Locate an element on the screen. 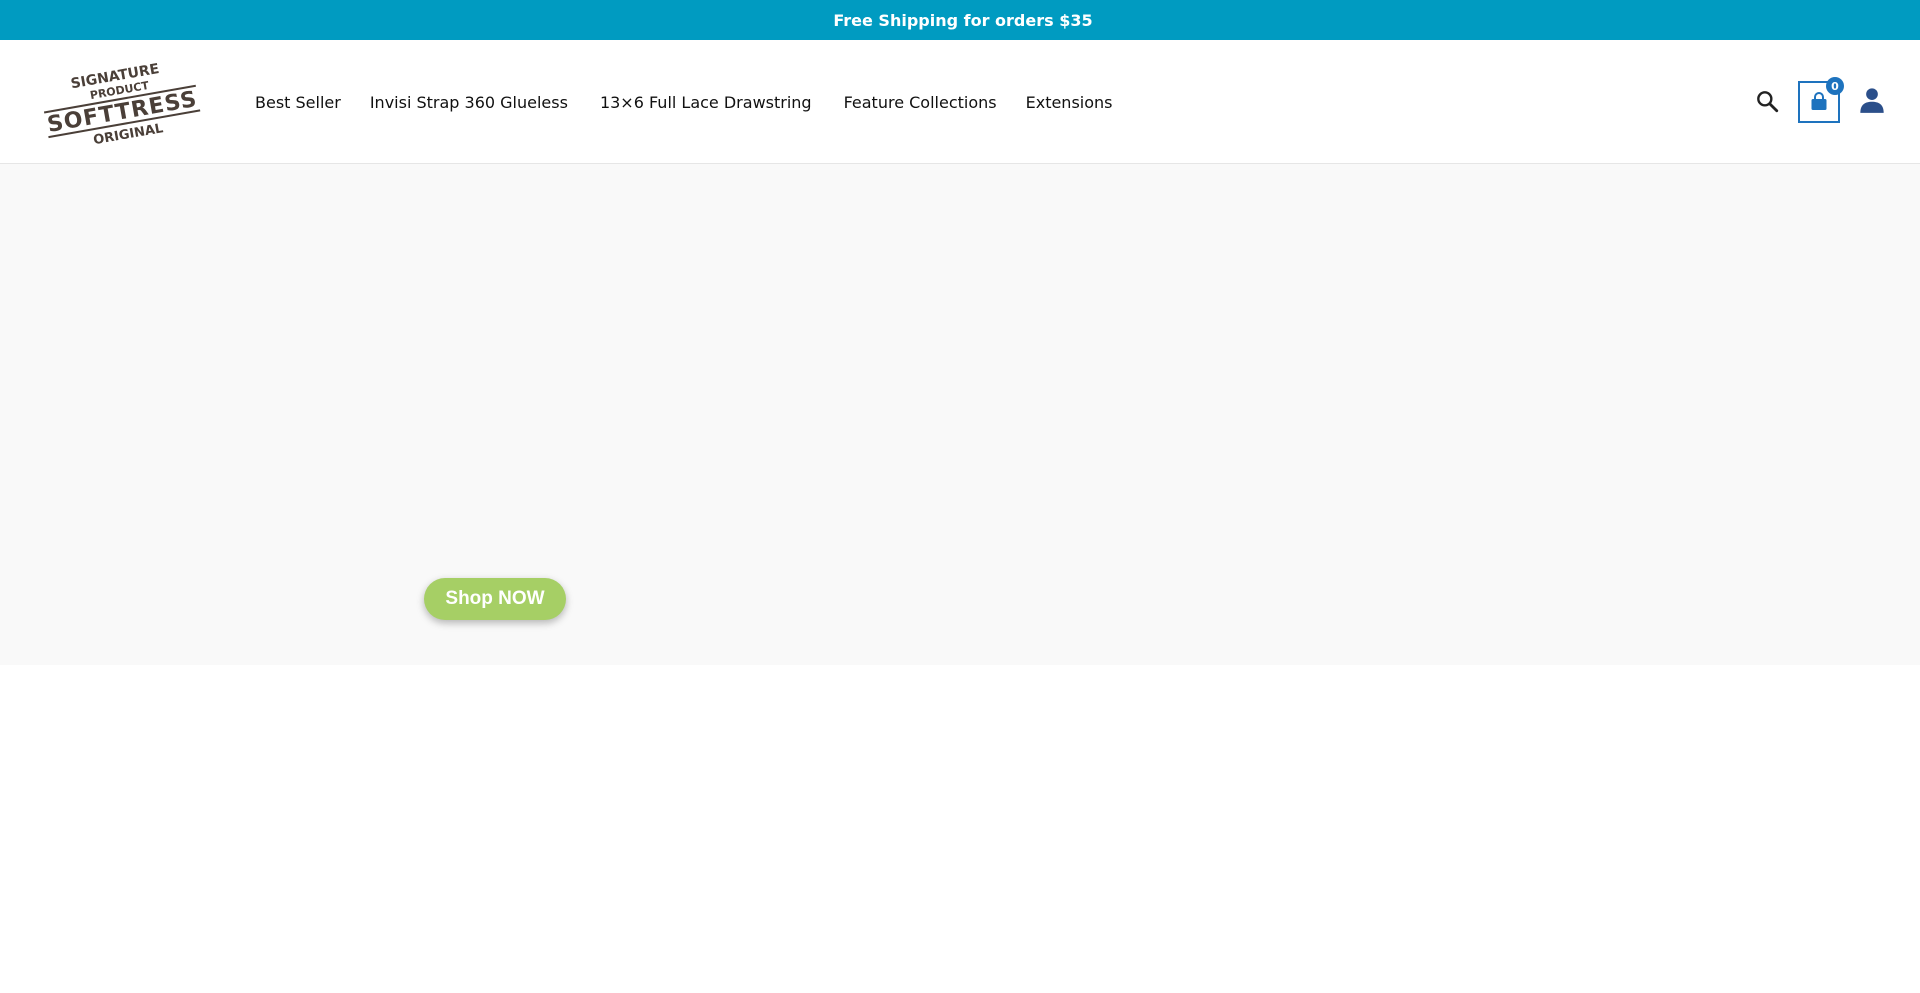 The width and height of the screenshot is (1920, 993). announcement-bar: Free Shipping for orders $35 is located at coordinates (960, 20).